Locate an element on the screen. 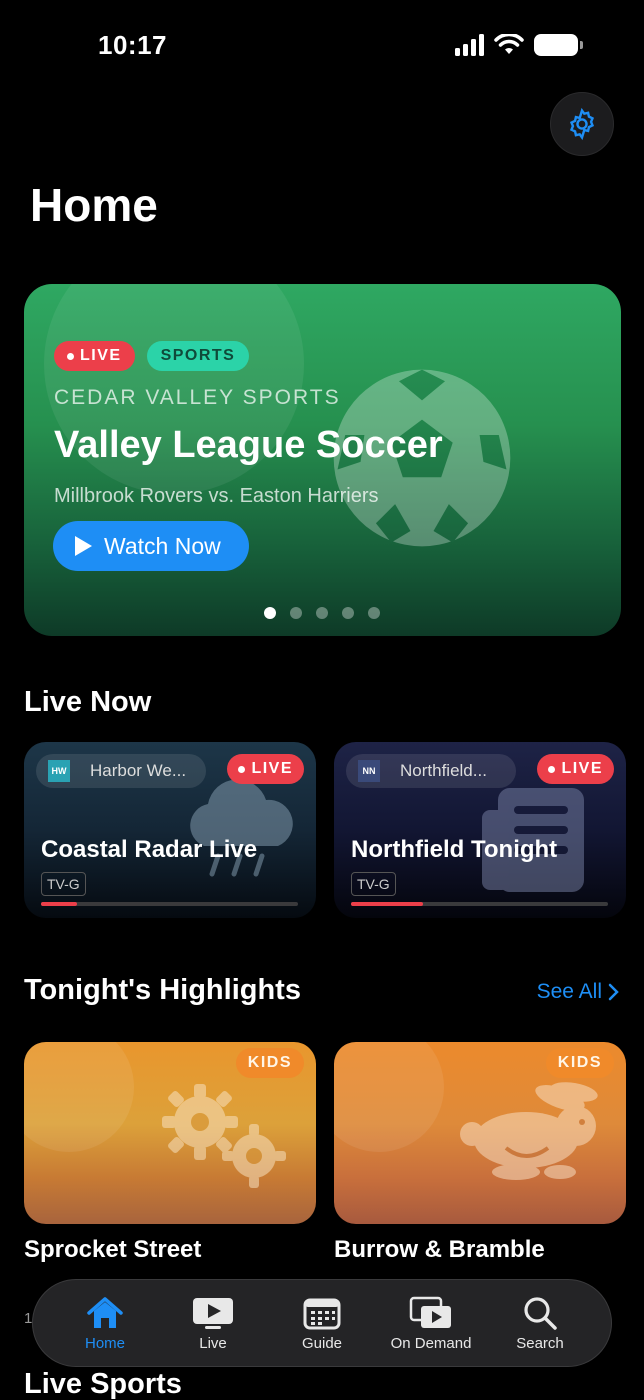 The image size is (644, 1400). tab-label: On Demand is located at coordinates (431, 1343).